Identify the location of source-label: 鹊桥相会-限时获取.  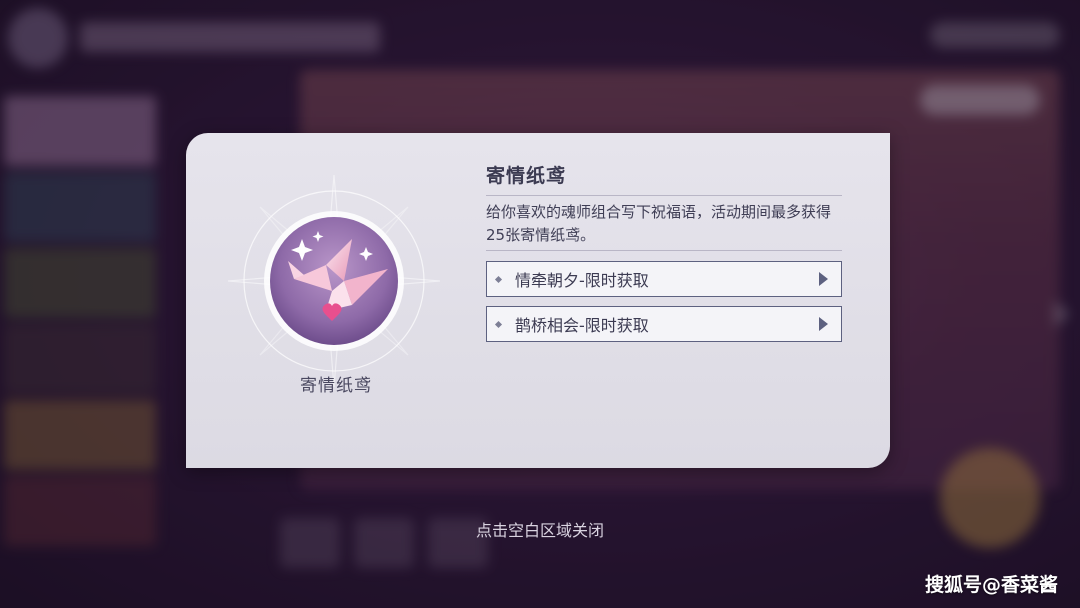
(582, 325).